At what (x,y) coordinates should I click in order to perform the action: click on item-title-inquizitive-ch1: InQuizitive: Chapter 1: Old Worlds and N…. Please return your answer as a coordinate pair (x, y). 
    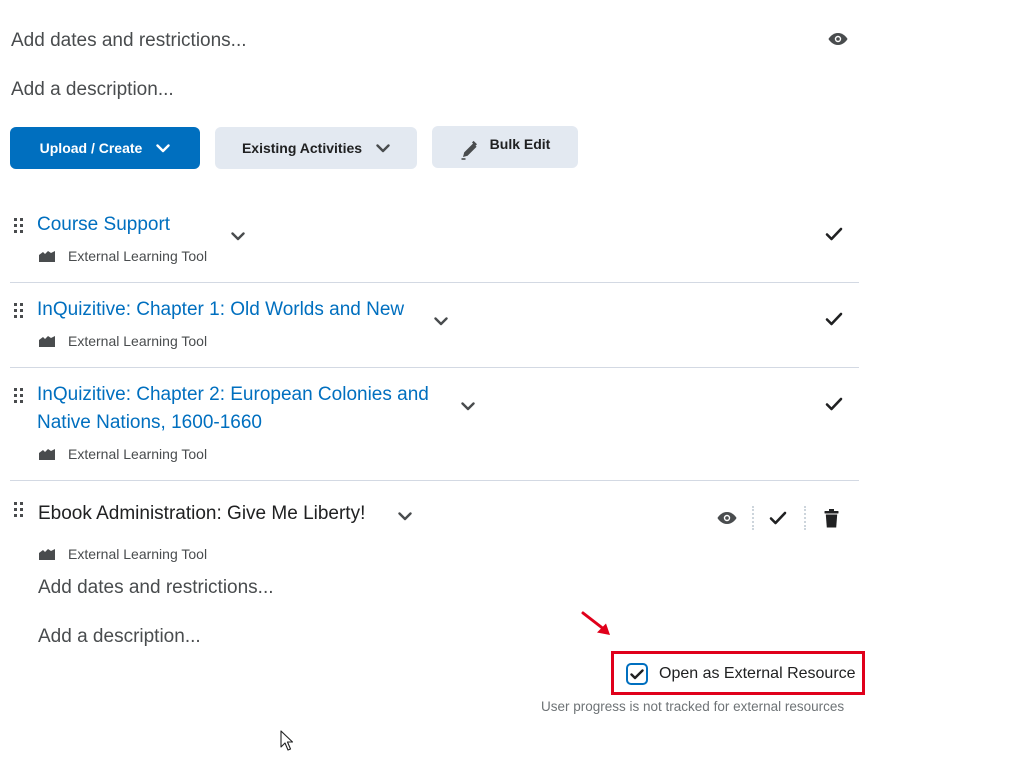
    Looking at the image, I should click on (220, 310).